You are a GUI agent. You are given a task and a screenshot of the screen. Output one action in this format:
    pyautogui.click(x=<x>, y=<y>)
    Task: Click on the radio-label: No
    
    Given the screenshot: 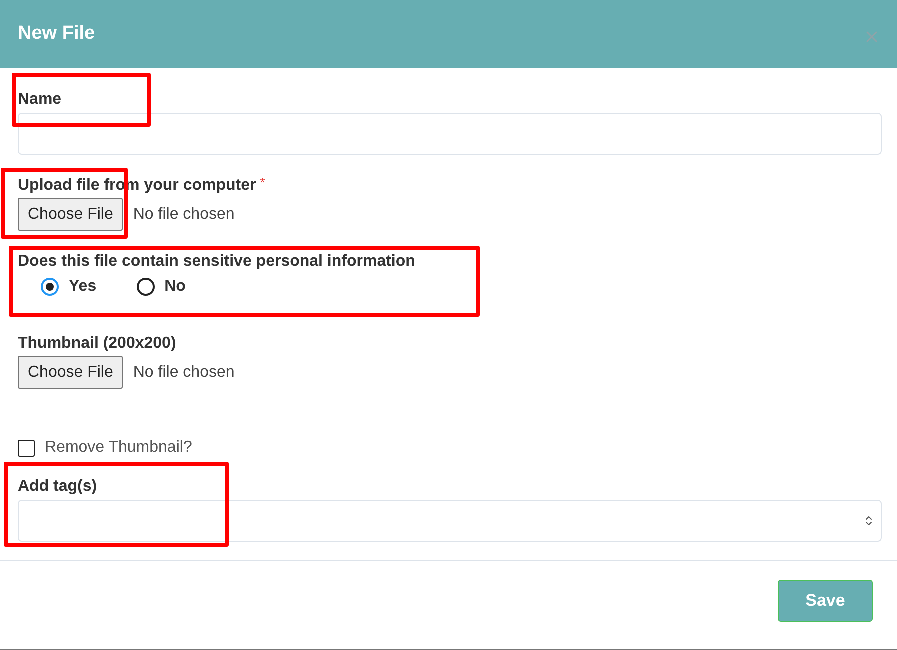 What is the action you would take?
    pyautogui.click(x=175, y=287)
    